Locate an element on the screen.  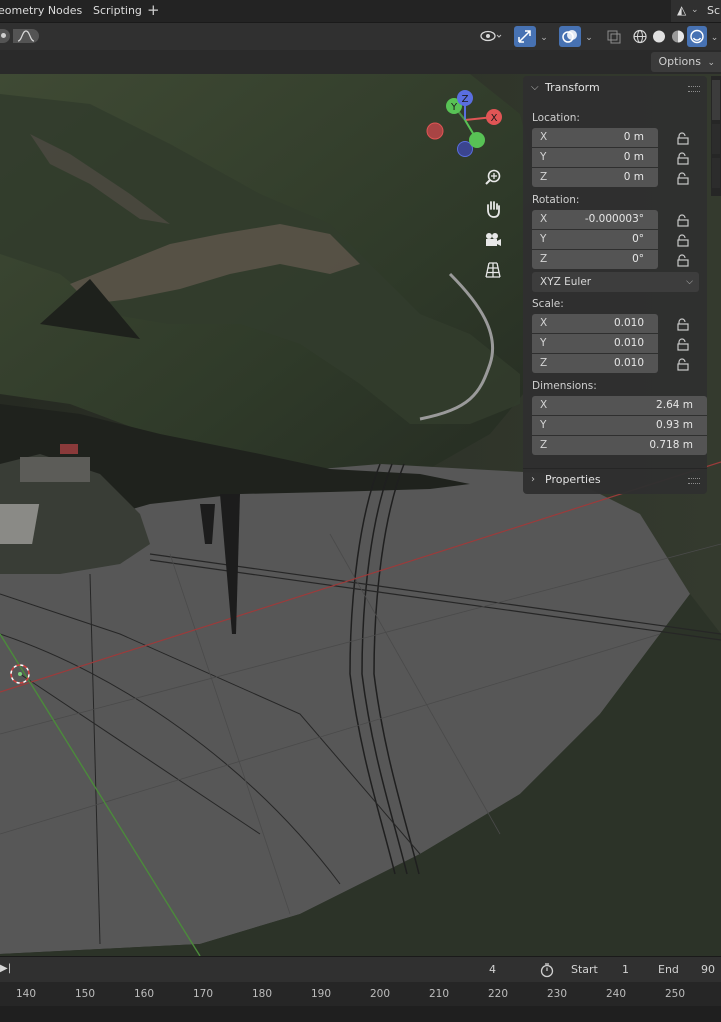
sidebar-tab-tool is located at coordinates (716, 139).